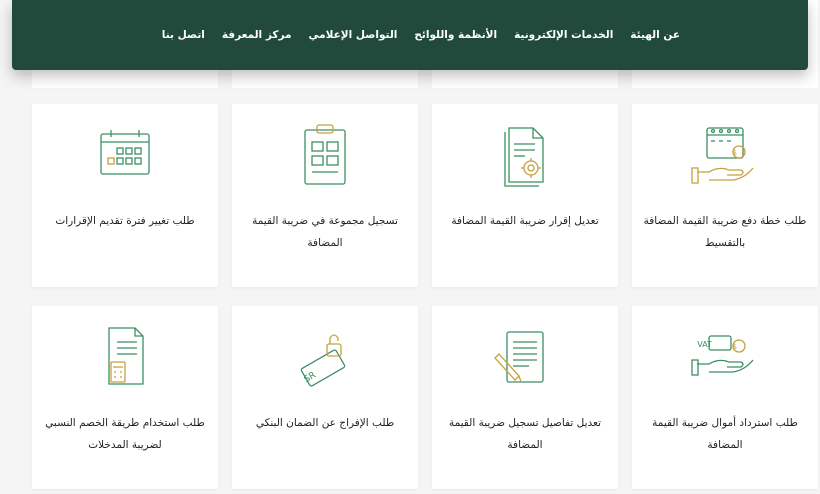 This screenshot has height=494, width=820. Describe the element at coordinates (525, 357) in the screenshot. I see `document-pencil-icon` at that location.